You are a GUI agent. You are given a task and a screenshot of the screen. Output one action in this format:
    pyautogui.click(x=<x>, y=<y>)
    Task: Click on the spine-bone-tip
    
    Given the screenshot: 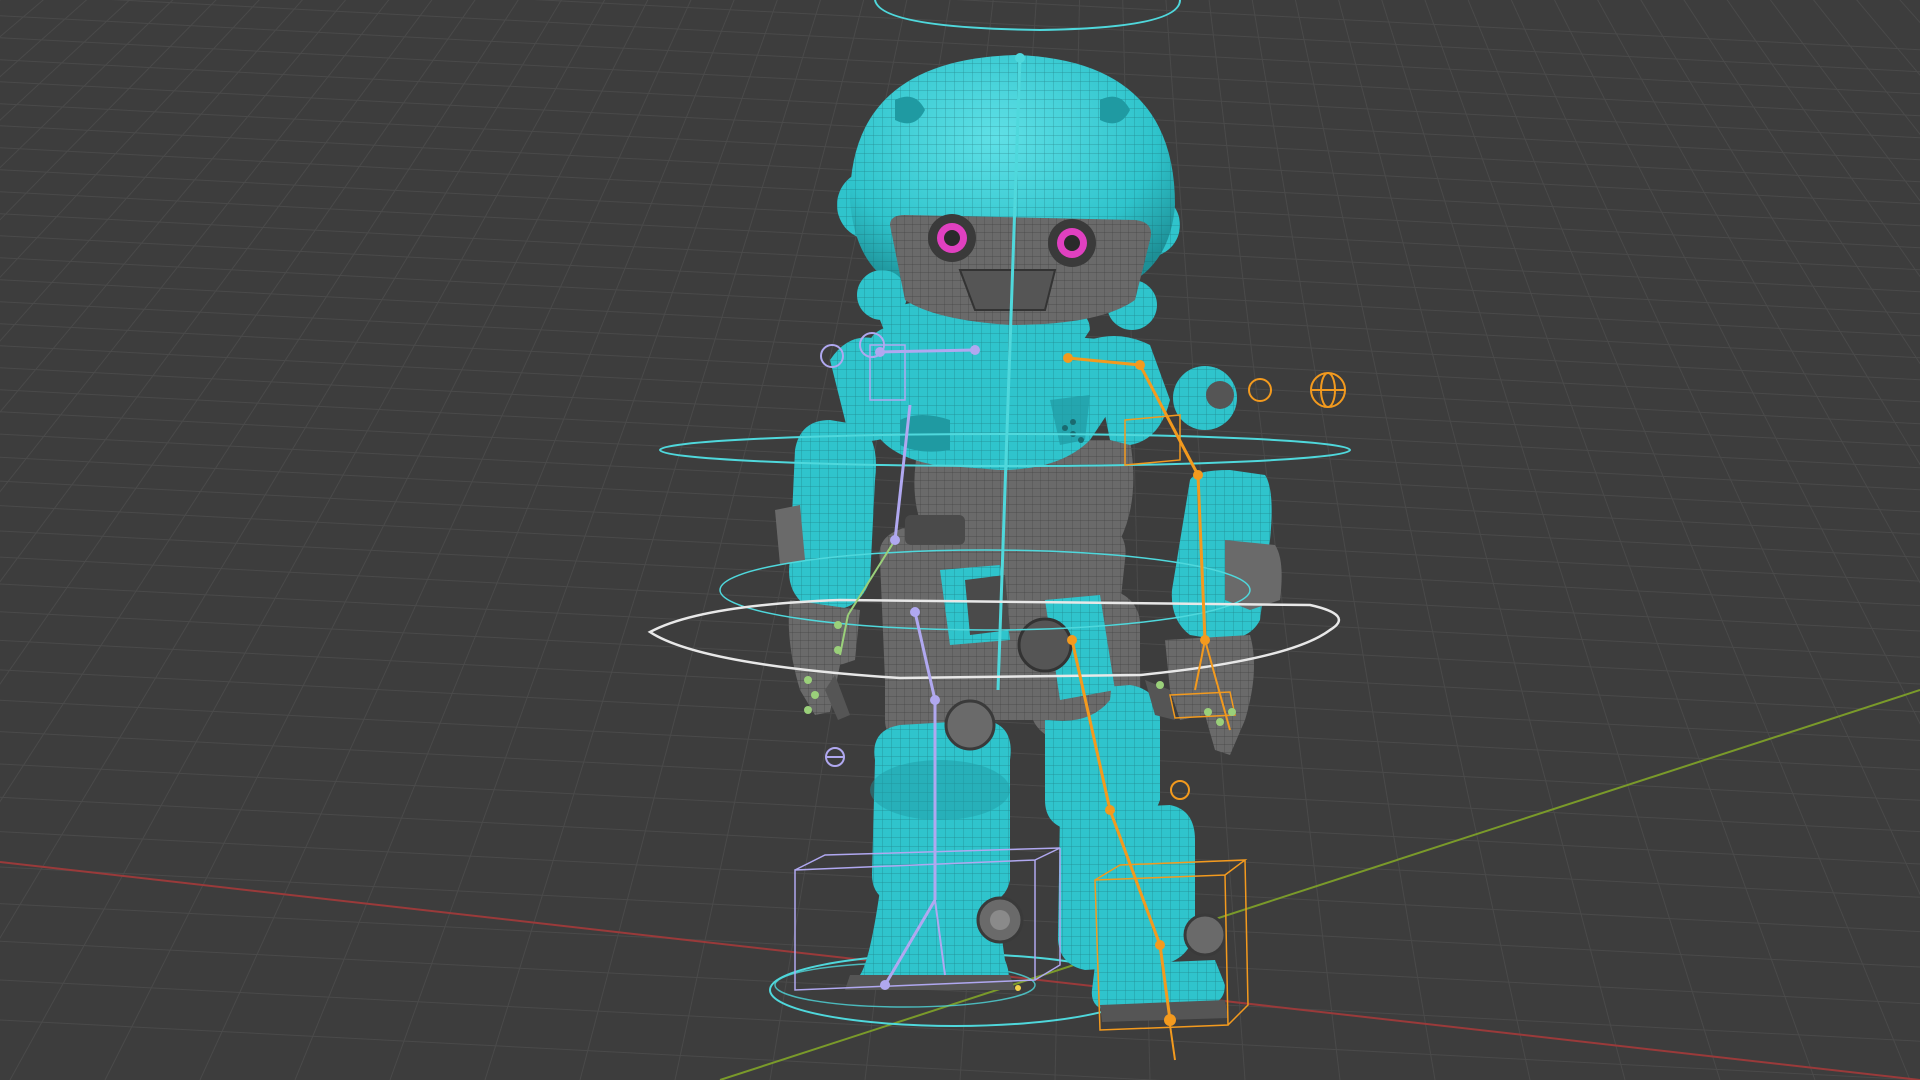 What is the action you would take?
    pyautogui.click(x=1020, y=58)
    